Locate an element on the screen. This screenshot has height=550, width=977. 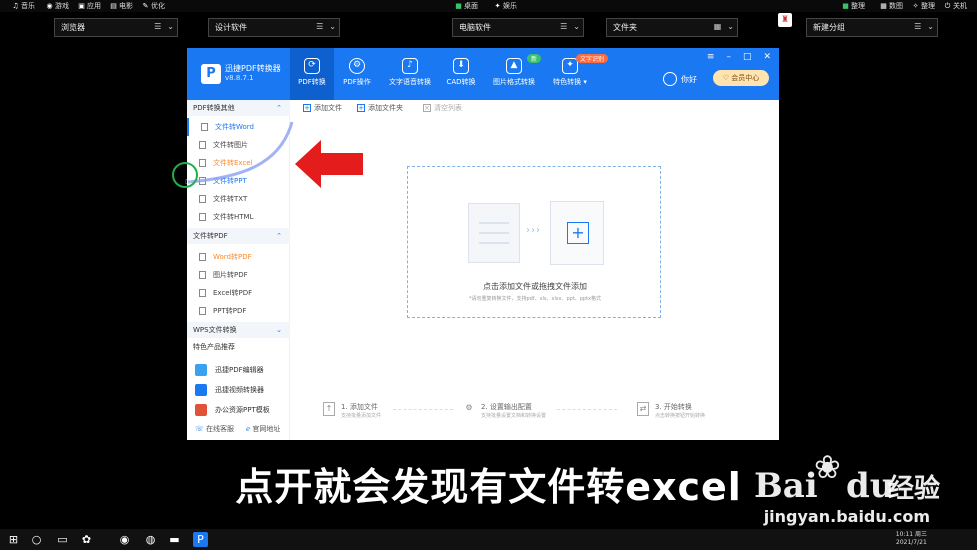
diamond-icon: ♡ is located at coordinates (727, 78).